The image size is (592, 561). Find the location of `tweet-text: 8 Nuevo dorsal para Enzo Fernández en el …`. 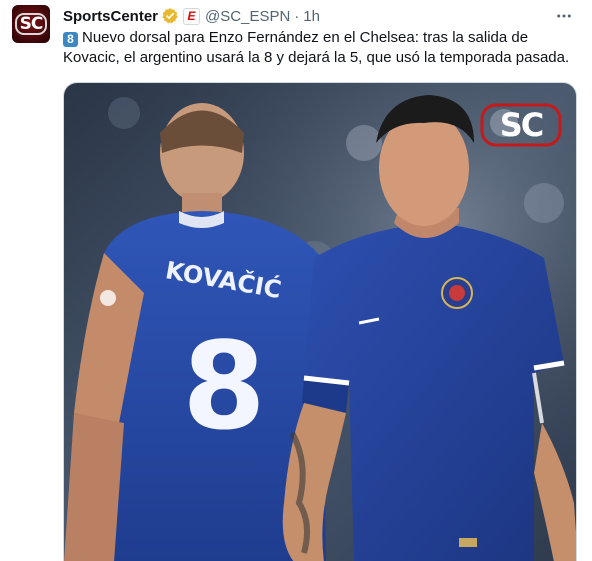

tweet-text: 8 Nuevo dorsal para Enzo Fernández en el … is located at coordinates (323, 48).